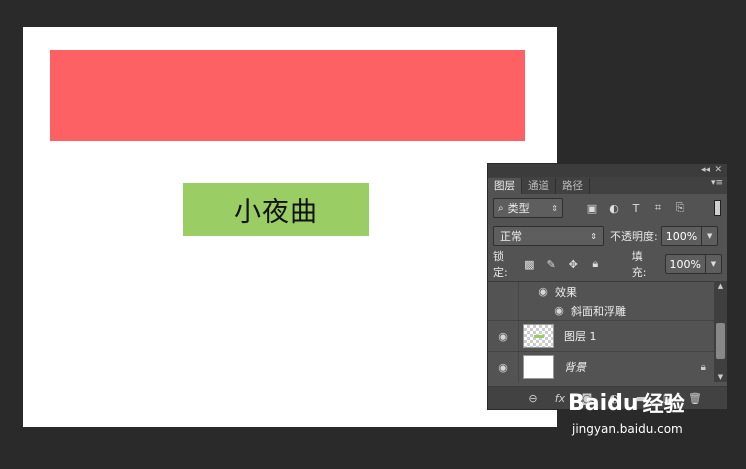 This screenshot has height=469, width=746. What do you see at coordinates (680, 208) in the screenshot?
I see `smart-object-icon: ⎘` at bounding box center [680, 208].